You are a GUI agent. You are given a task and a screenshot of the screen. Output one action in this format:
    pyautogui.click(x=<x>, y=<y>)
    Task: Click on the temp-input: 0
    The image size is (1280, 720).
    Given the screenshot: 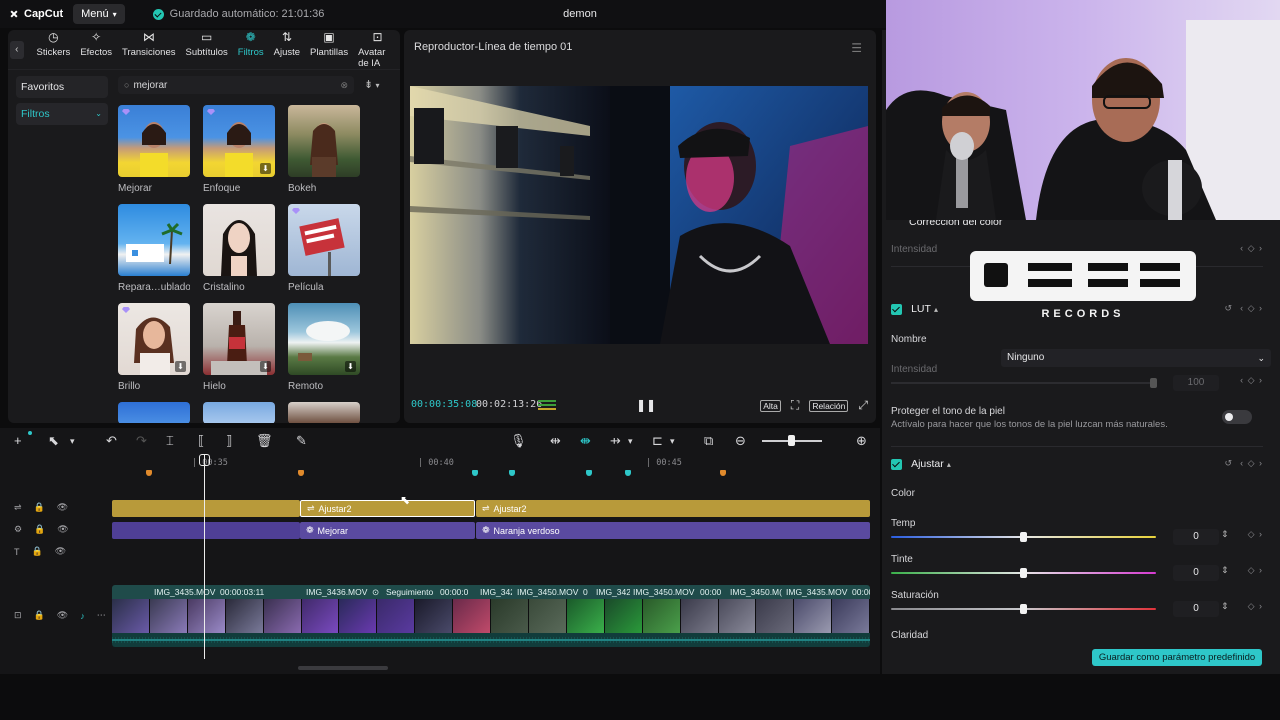 What is the action you would take?
    pyautogui.click(x=1196, y=537)
    